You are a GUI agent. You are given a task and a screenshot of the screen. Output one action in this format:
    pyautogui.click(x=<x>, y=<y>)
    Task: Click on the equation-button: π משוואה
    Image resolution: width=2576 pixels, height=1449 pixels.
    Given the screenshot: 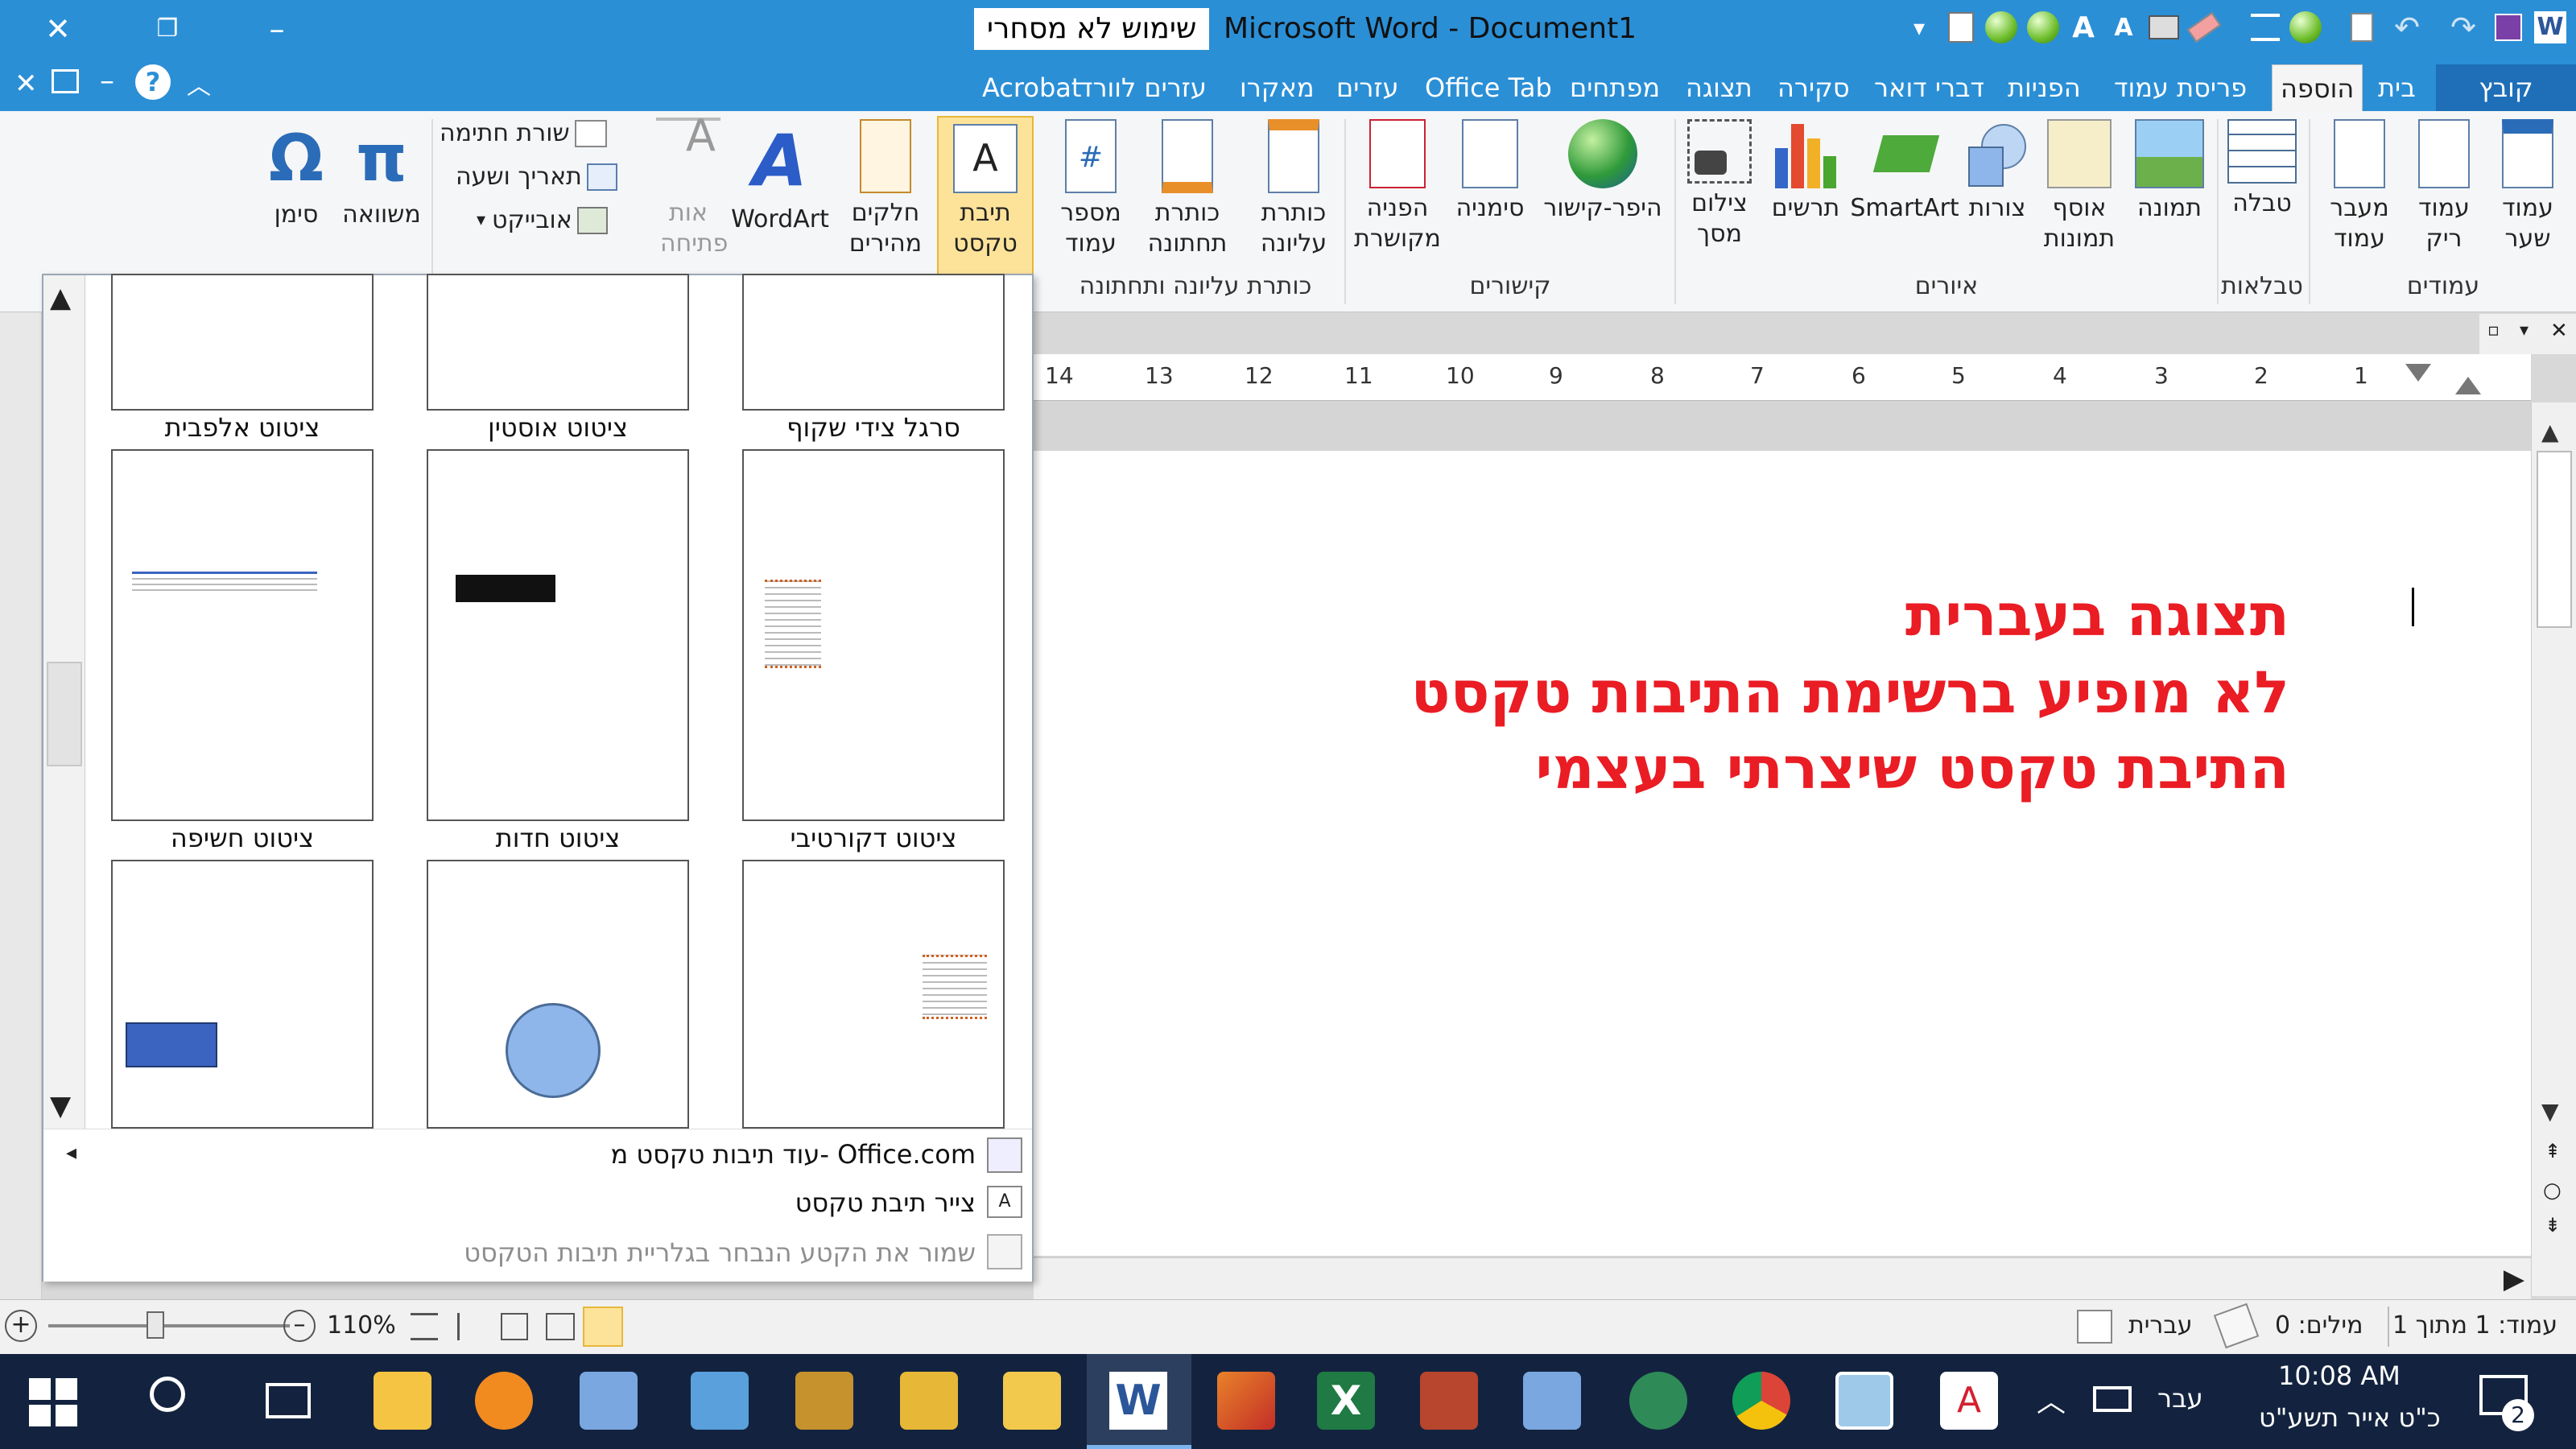 What is the action you would take?
    pyautogui.click(x=381, y=176)
    